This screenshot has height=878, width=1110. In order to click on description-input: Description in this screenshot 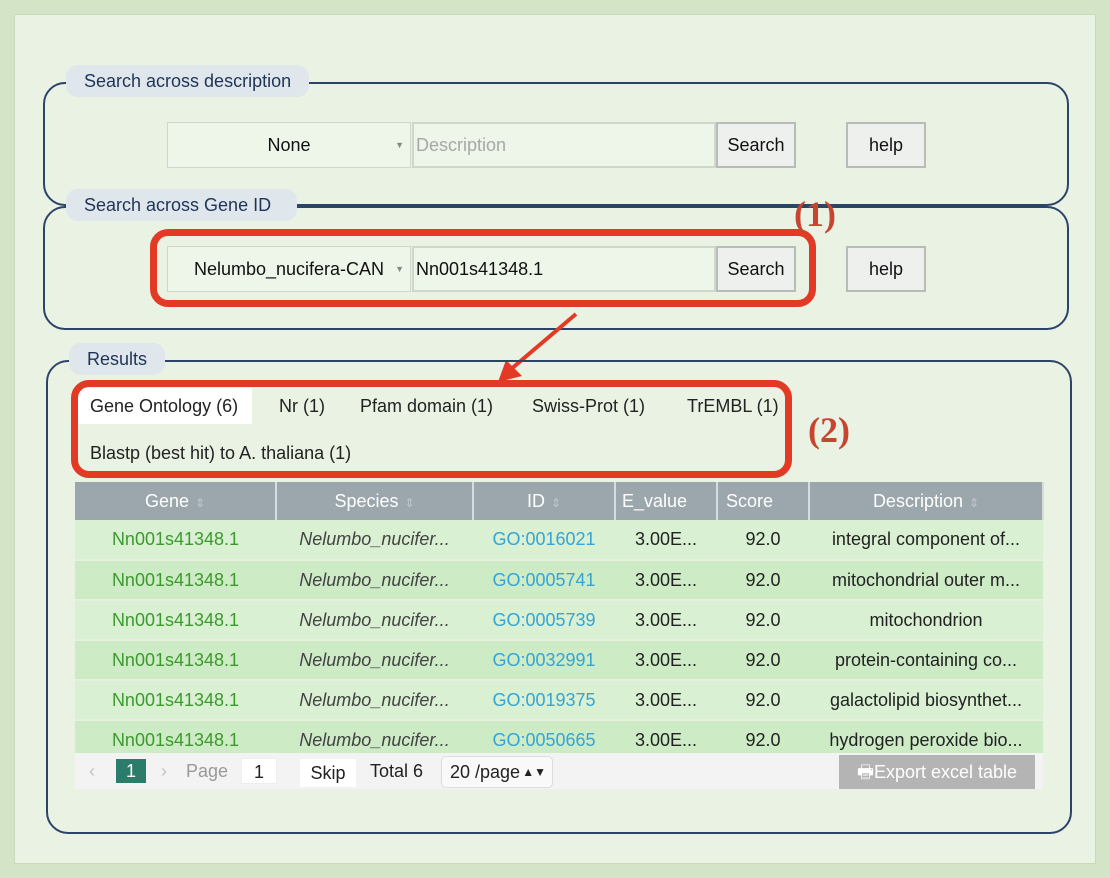, I will do `click(564, 145)`.